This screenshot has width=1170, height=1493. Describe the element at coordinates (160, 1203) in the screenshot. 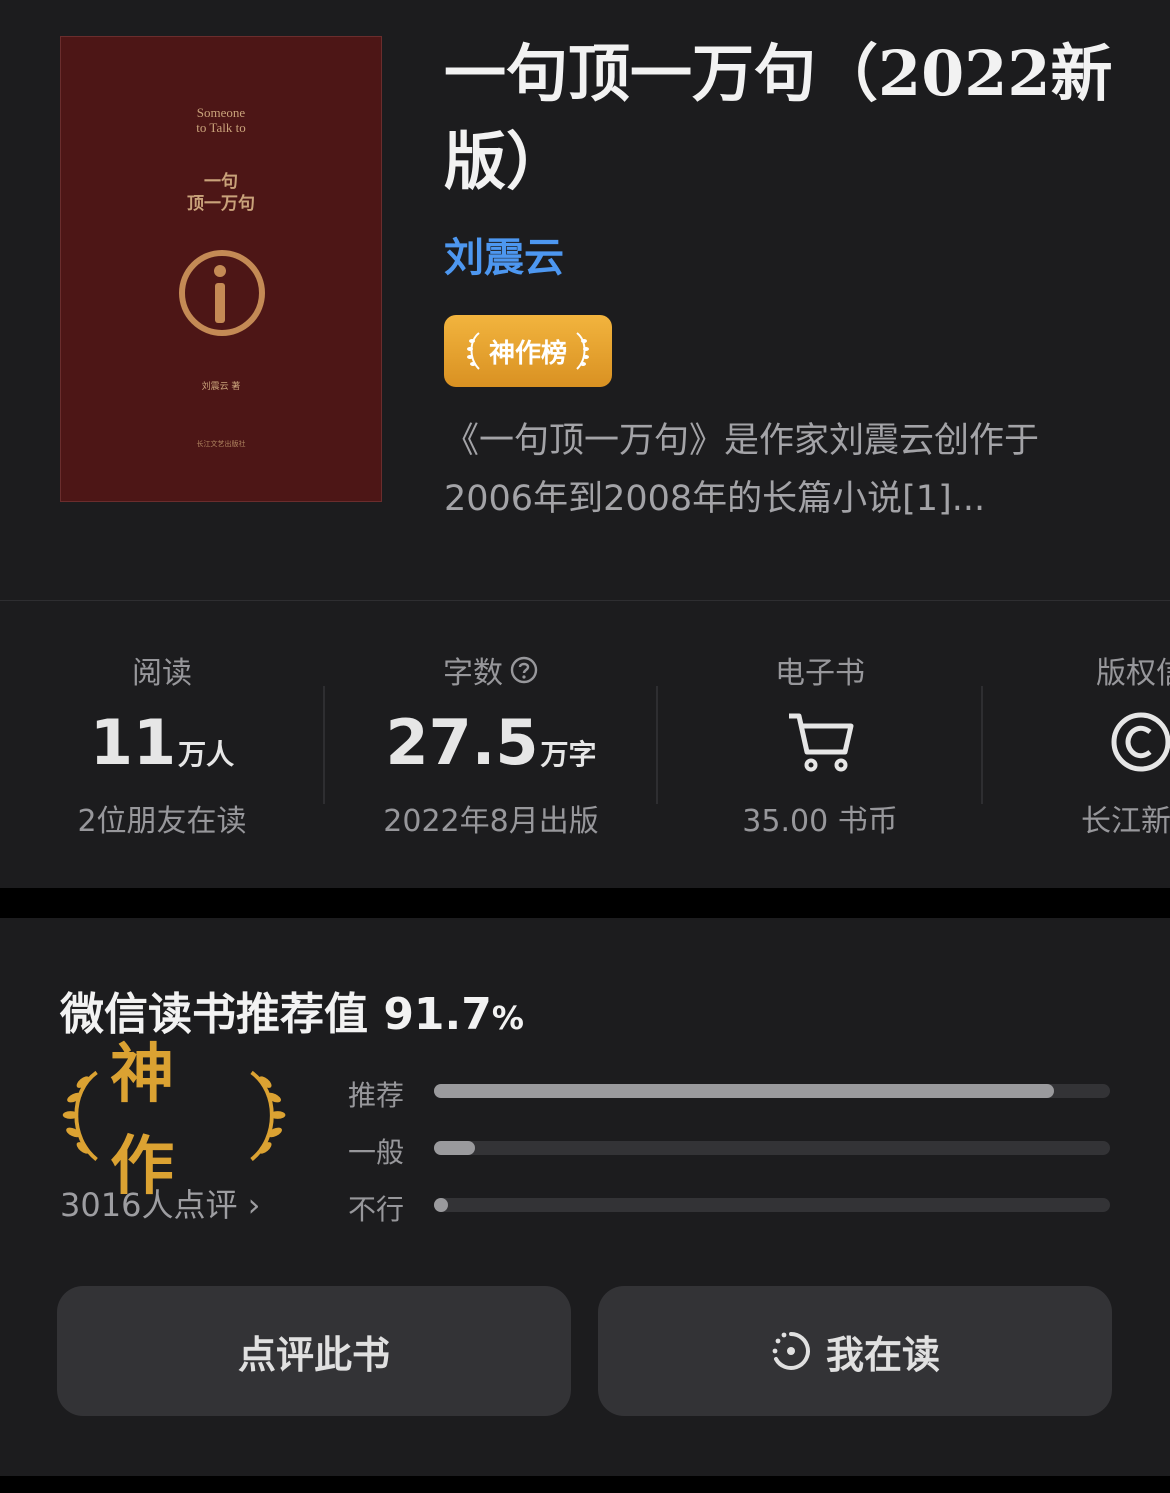

I see `review-count-link: 3016人点评 ›` at that location.